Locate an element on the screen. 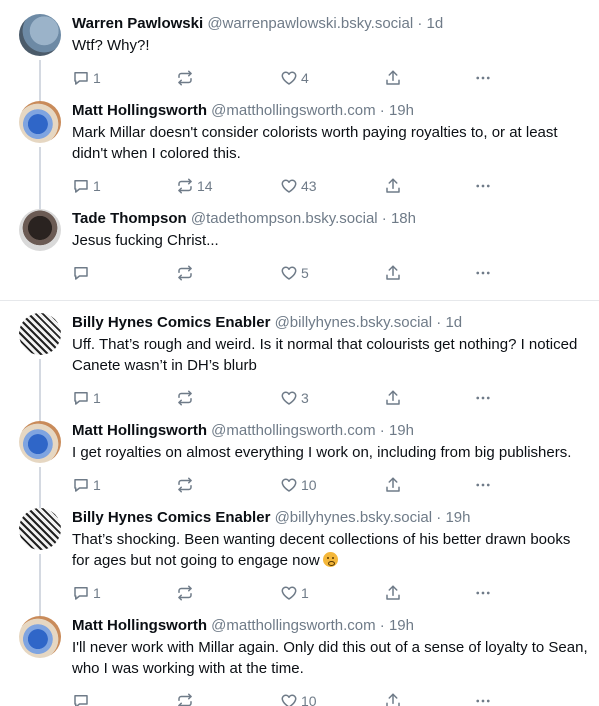 Image resolution: width=599 pixels, height=706 pixels. repost-count: 14 is located at coordinates (205, 186).